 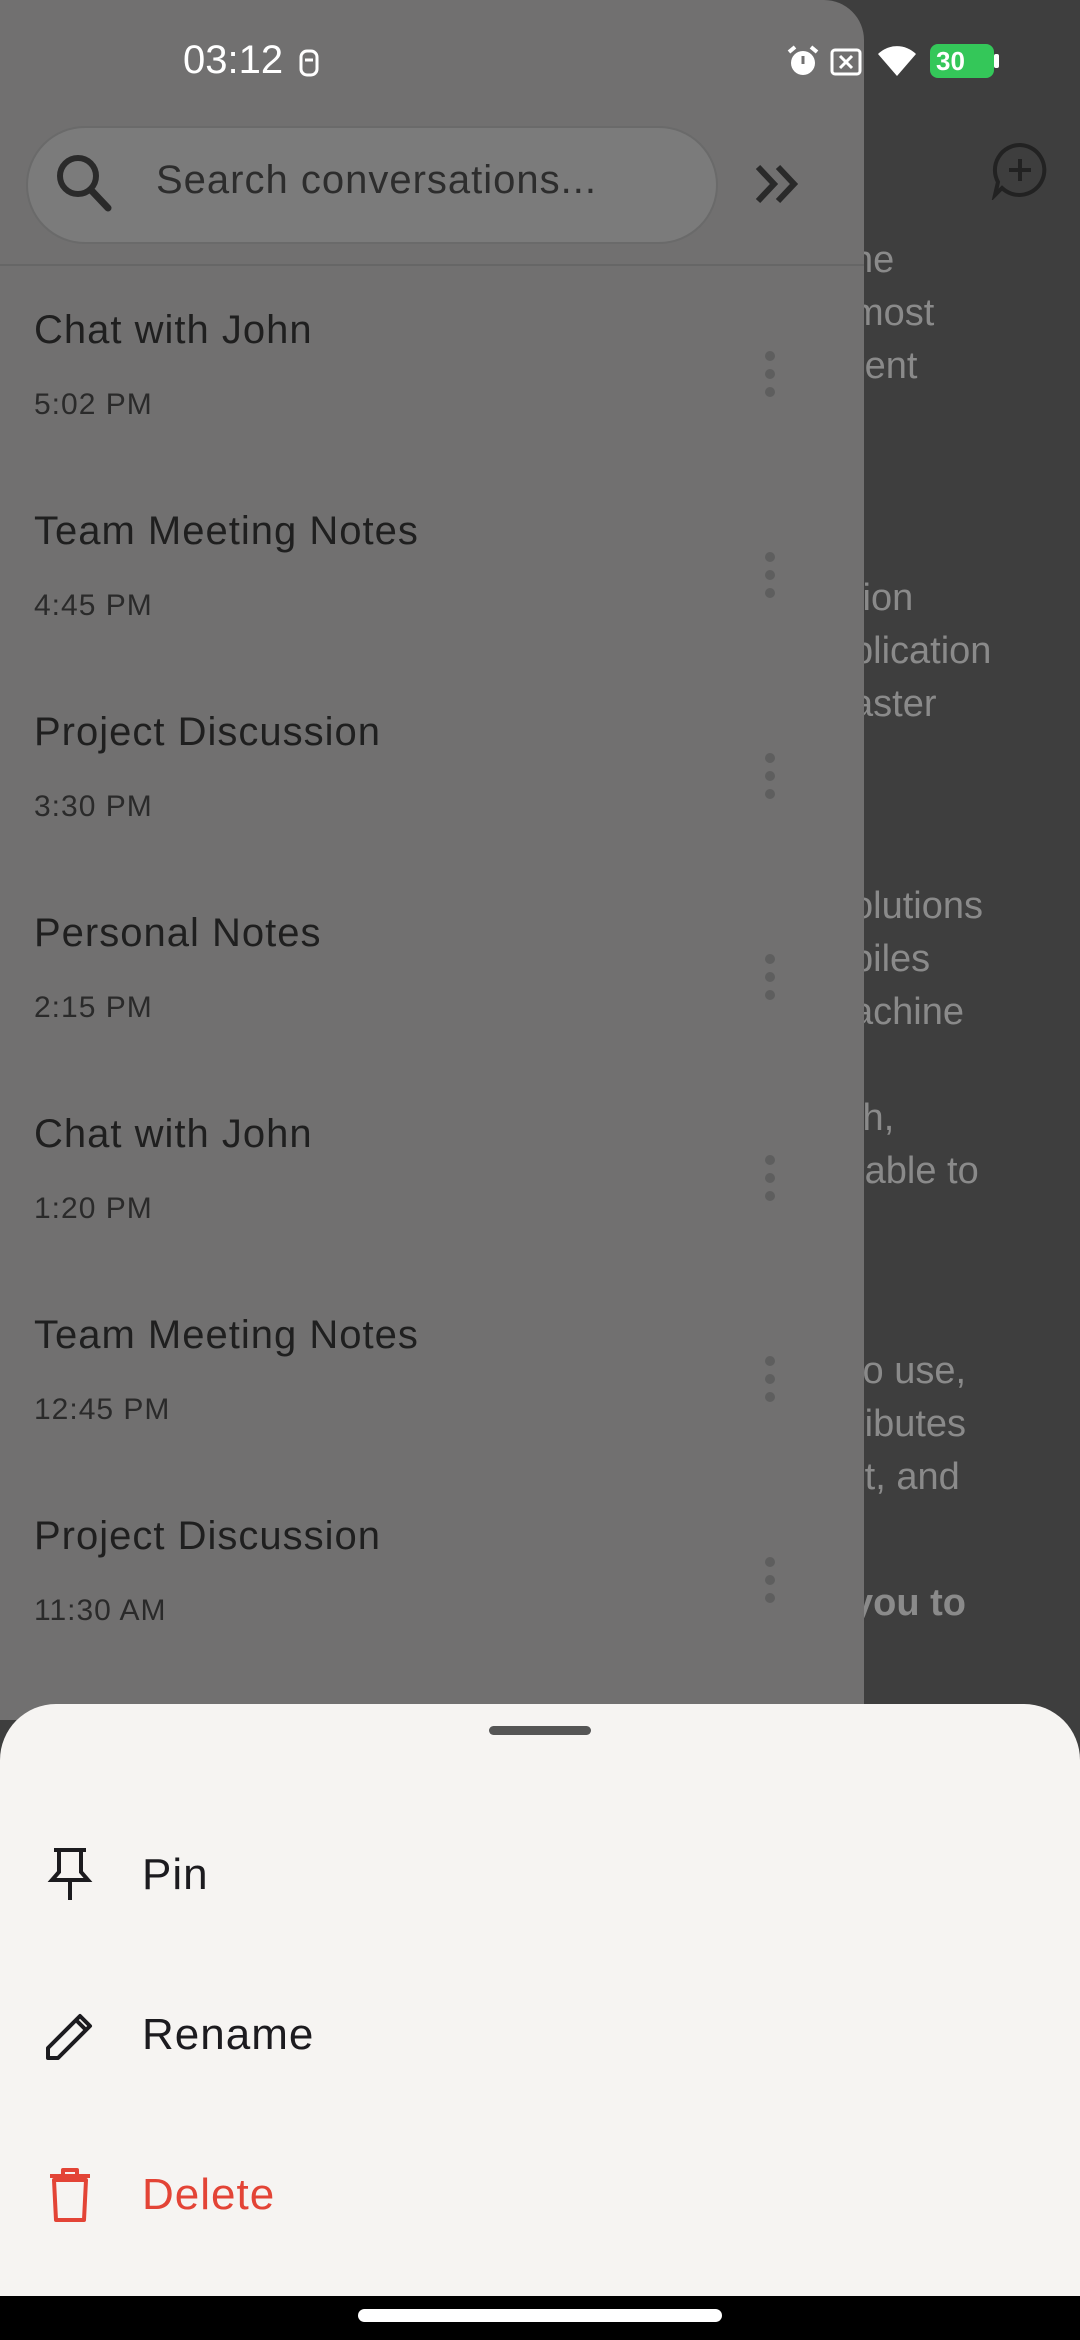 I want to click on conversation-time: 5:02 PM, so click(x=93, y=404).